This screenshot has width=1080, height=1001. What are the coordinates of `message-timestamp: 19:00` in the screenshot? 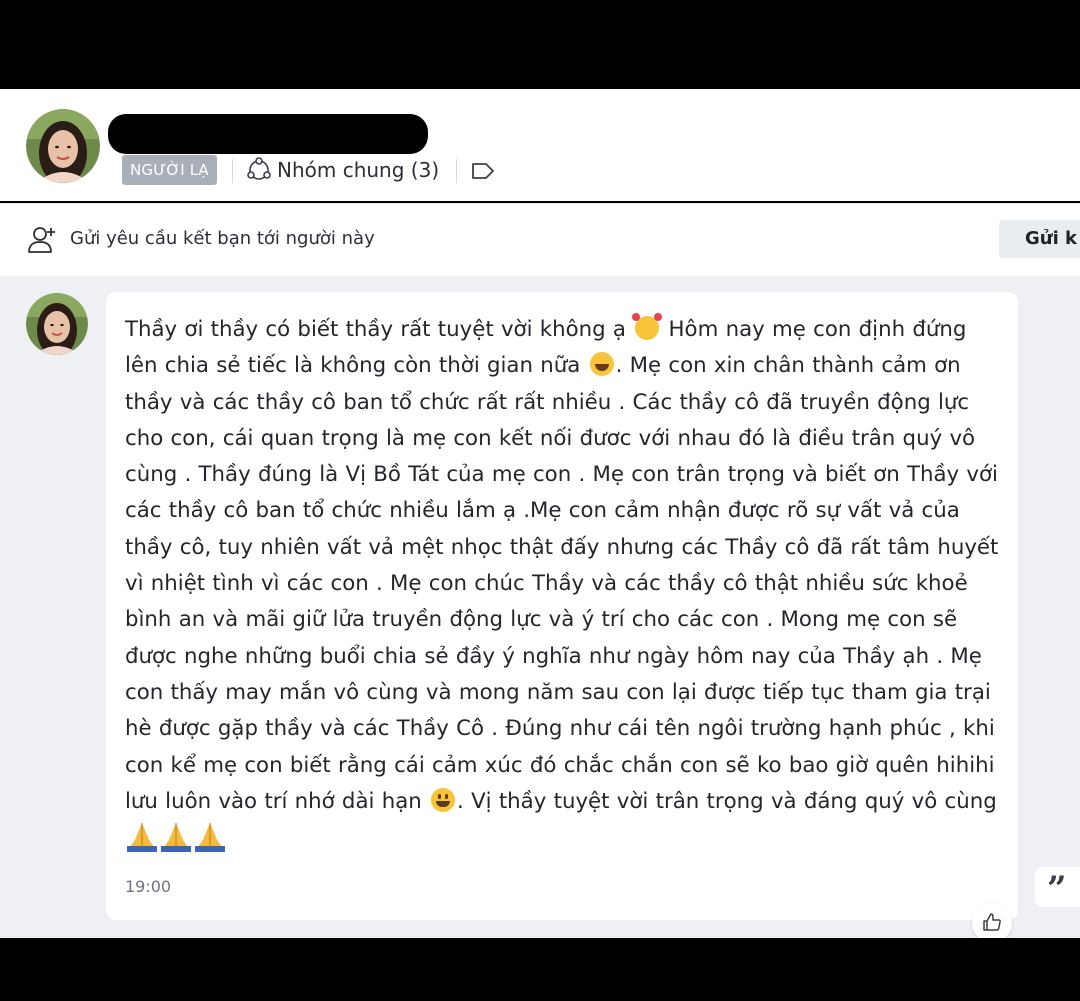 It's located at (148, 886).